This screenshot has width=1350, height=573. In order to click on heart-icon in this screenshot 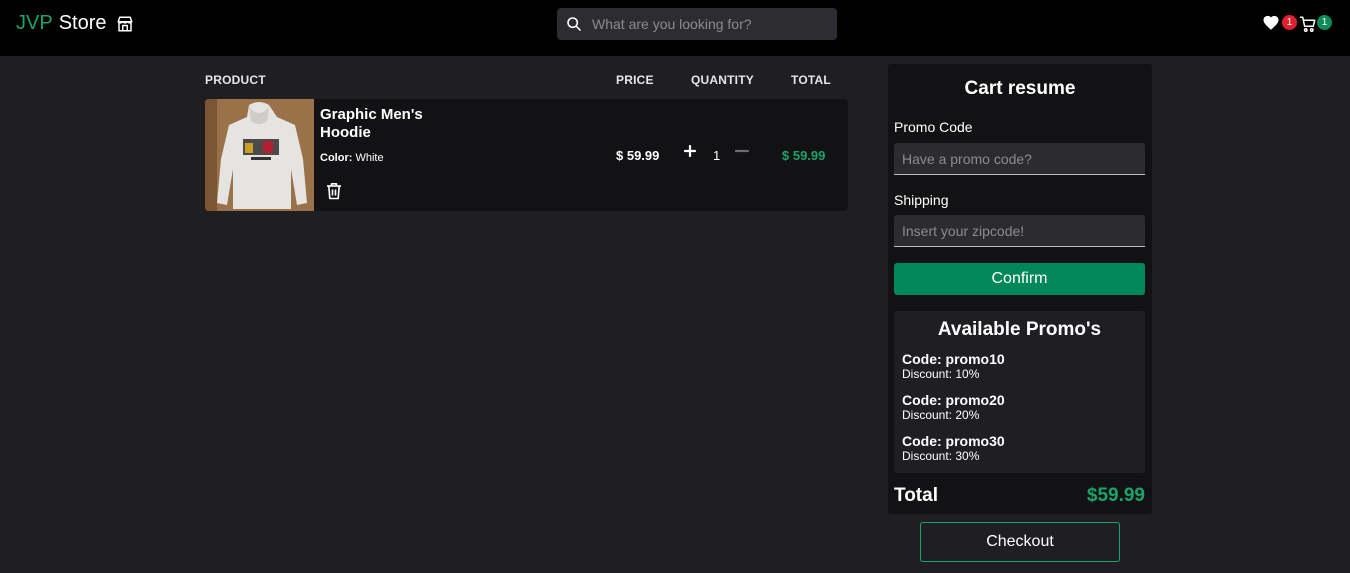, I will do `click(1271, 22)`.